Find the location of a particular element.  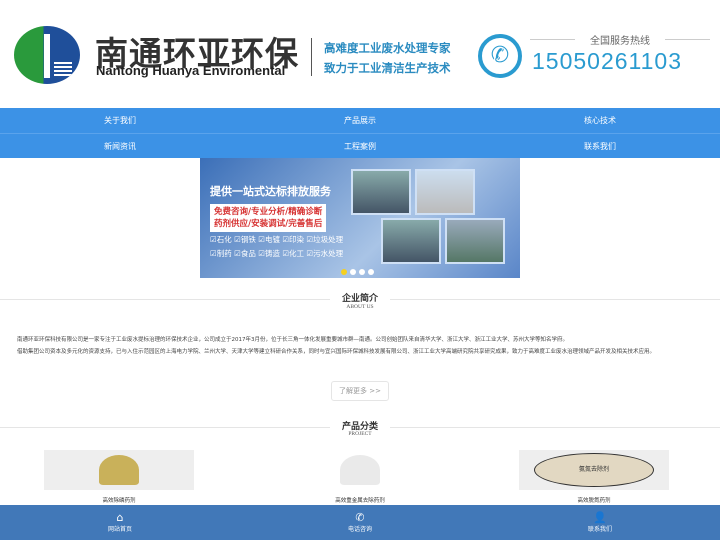

product-image-label: 氨氮去除剂 is located at coordinates (594, 470).